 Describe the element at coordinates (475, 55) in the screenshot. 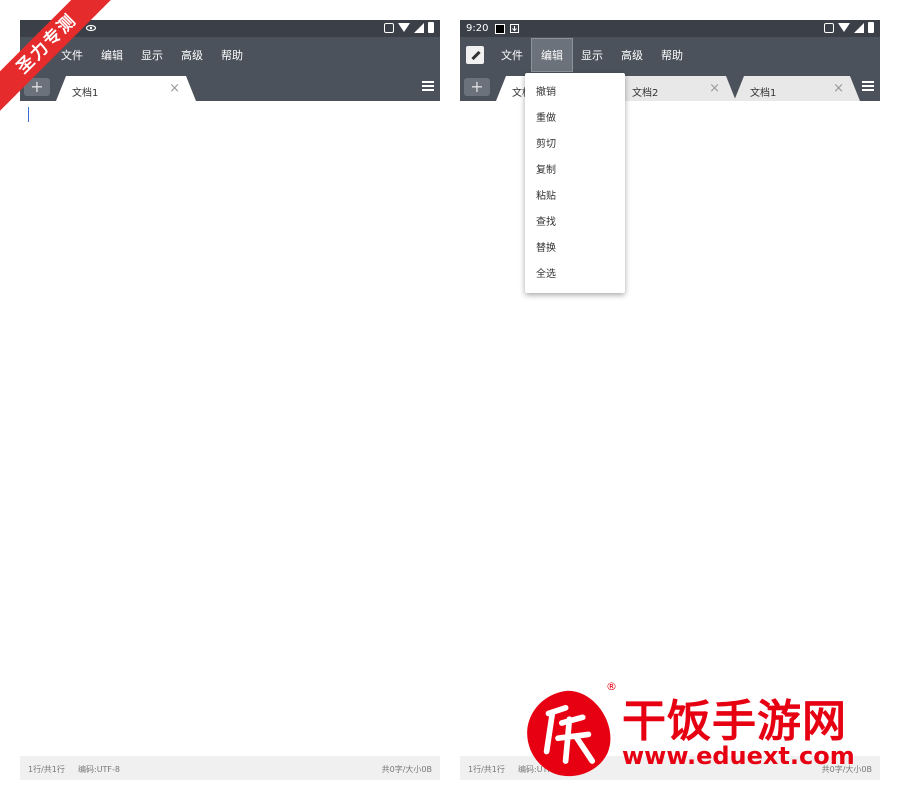

I see `app-logo-icon` at that location.